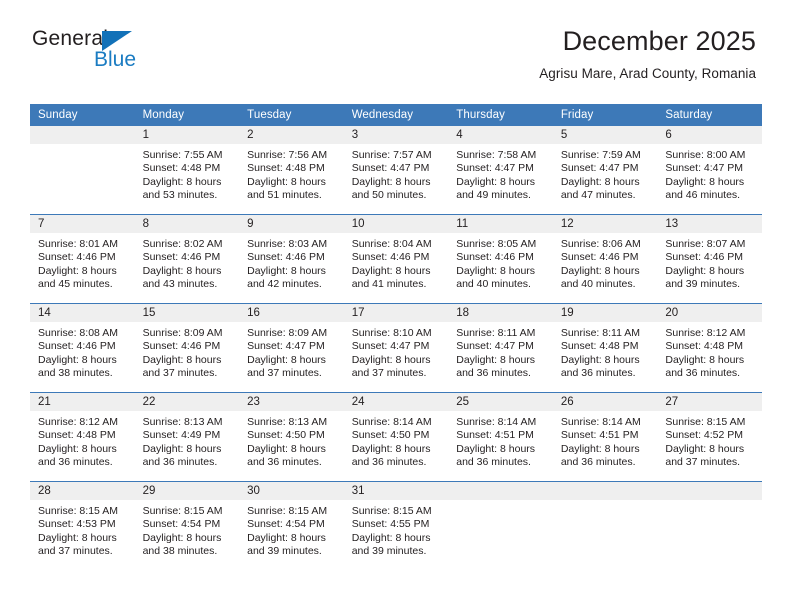 The width and height of the screenshot is (792, 612). What do you see at coordinates (70, 38) in the screenshot?
I see `logo-text-general: General` at bounding box center [70, 38].